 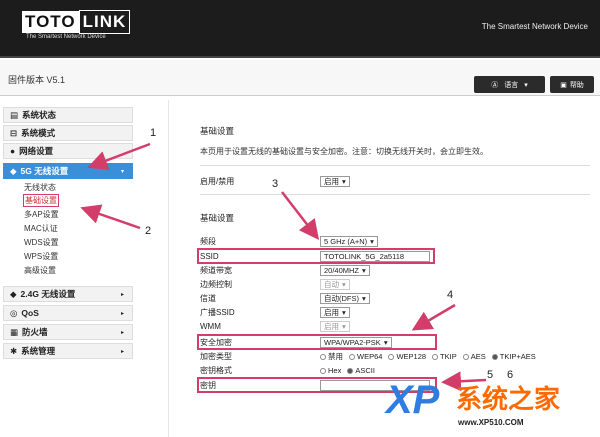 I want to click on watermark-xp: XP, so click(x=413, y=400).